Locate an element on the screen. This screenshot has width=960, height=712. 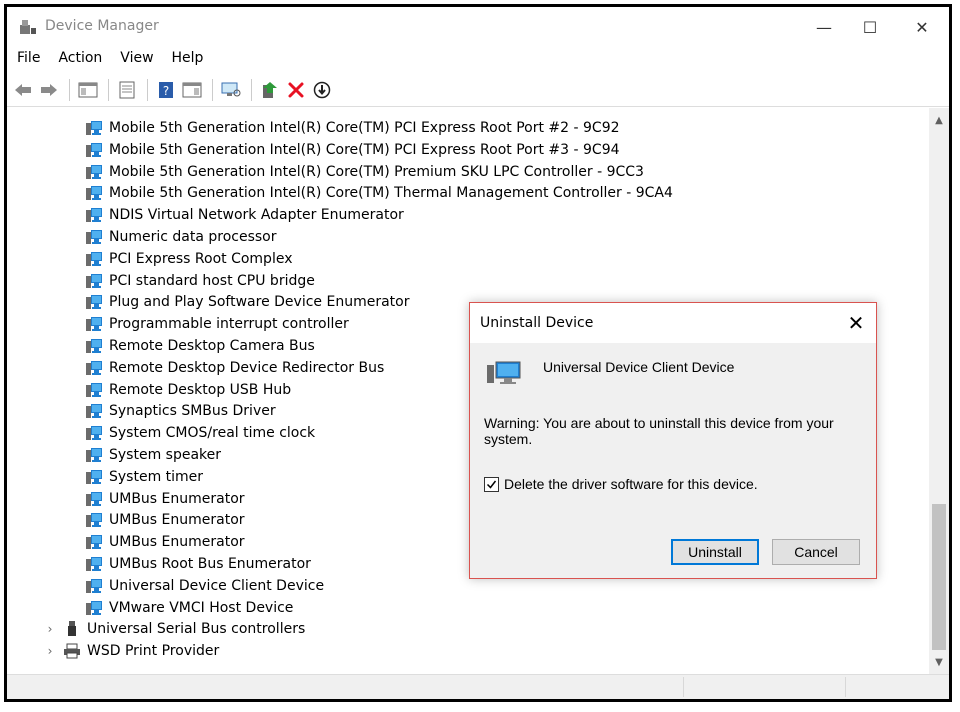
dialog-title: Uninstall Device is located at coordinates (537, 323).